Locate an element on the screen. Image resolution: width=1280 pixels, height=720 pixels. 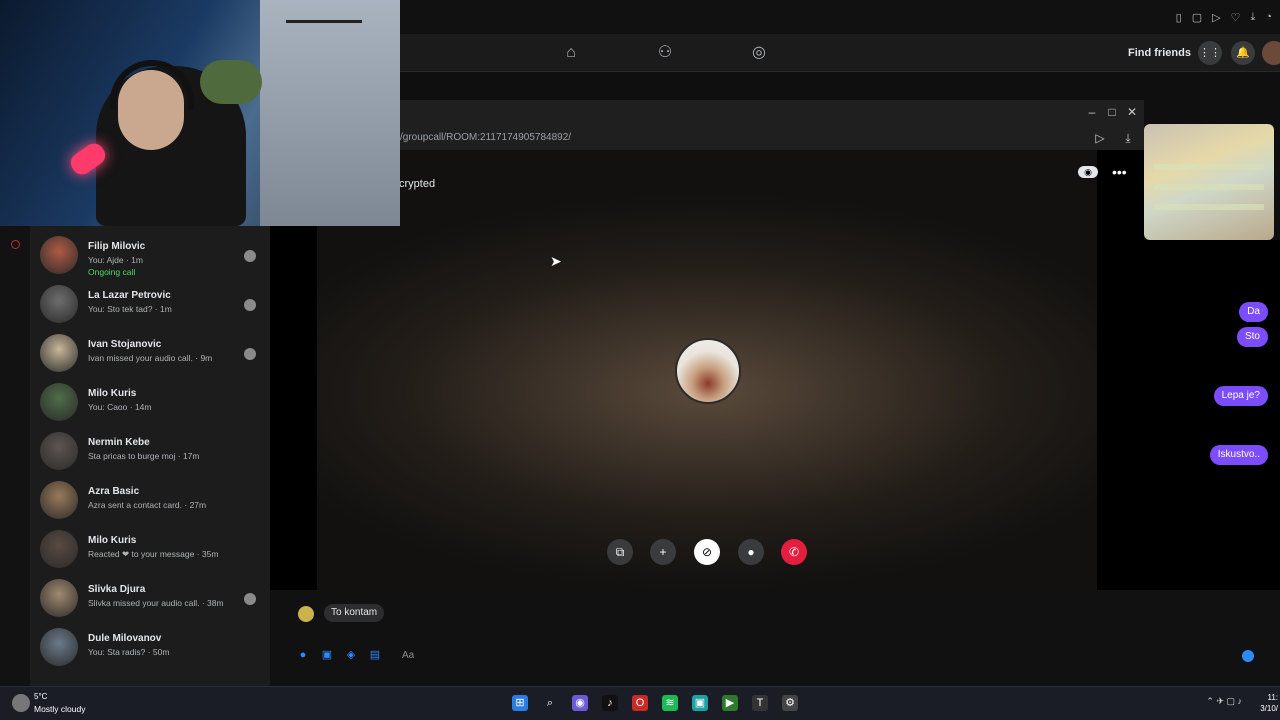
start-icon: ⊞ is located at coordinates (520, 703).